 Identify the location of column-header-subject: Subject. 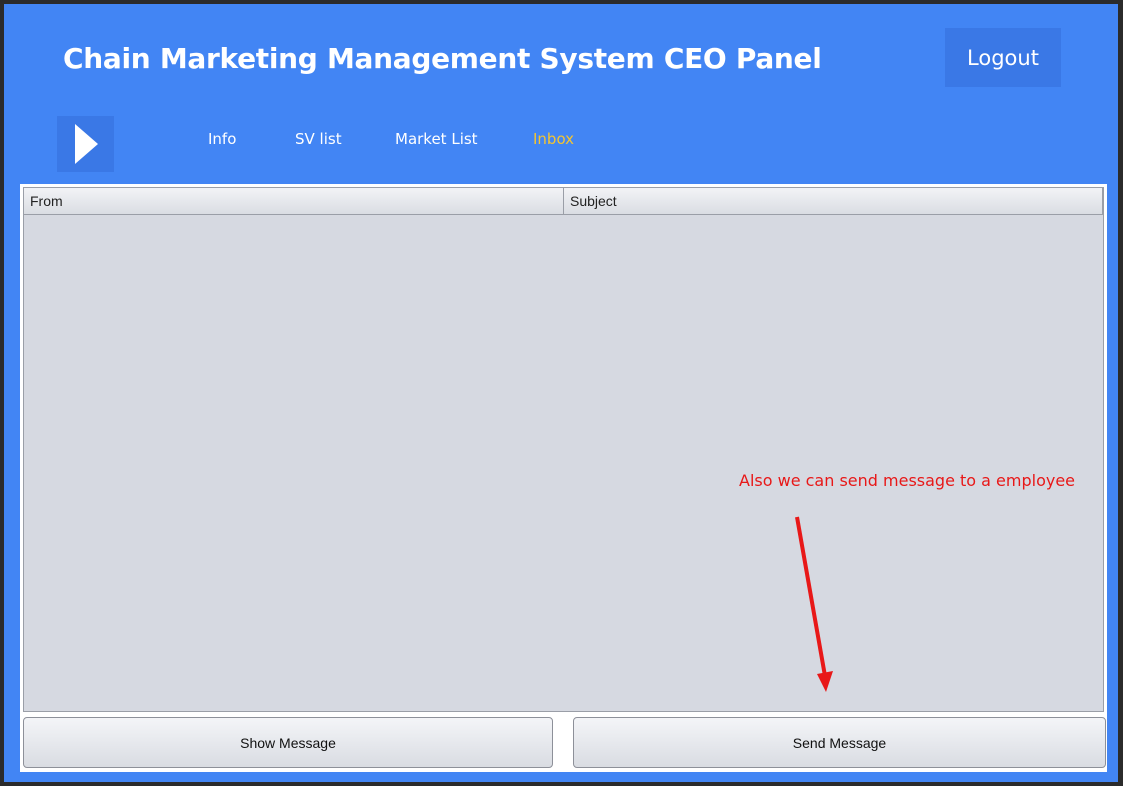
(833, 201).